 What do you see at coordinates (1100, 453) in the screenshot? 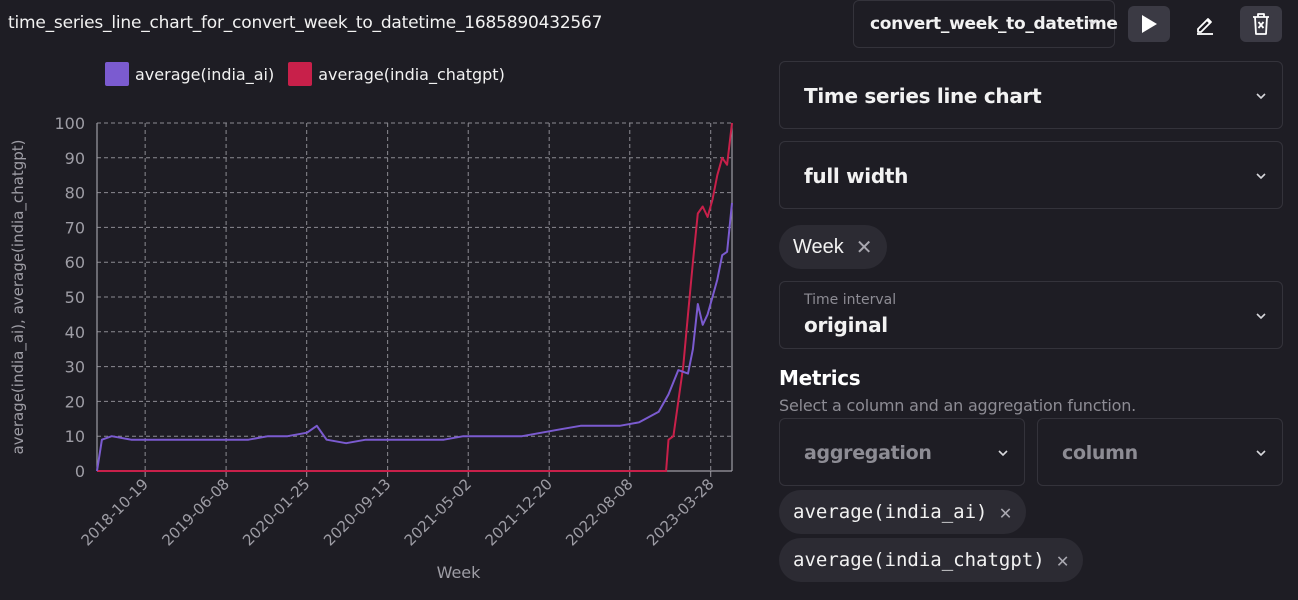
I see `column-placeholder: column` at bounding box center [1100, 453].